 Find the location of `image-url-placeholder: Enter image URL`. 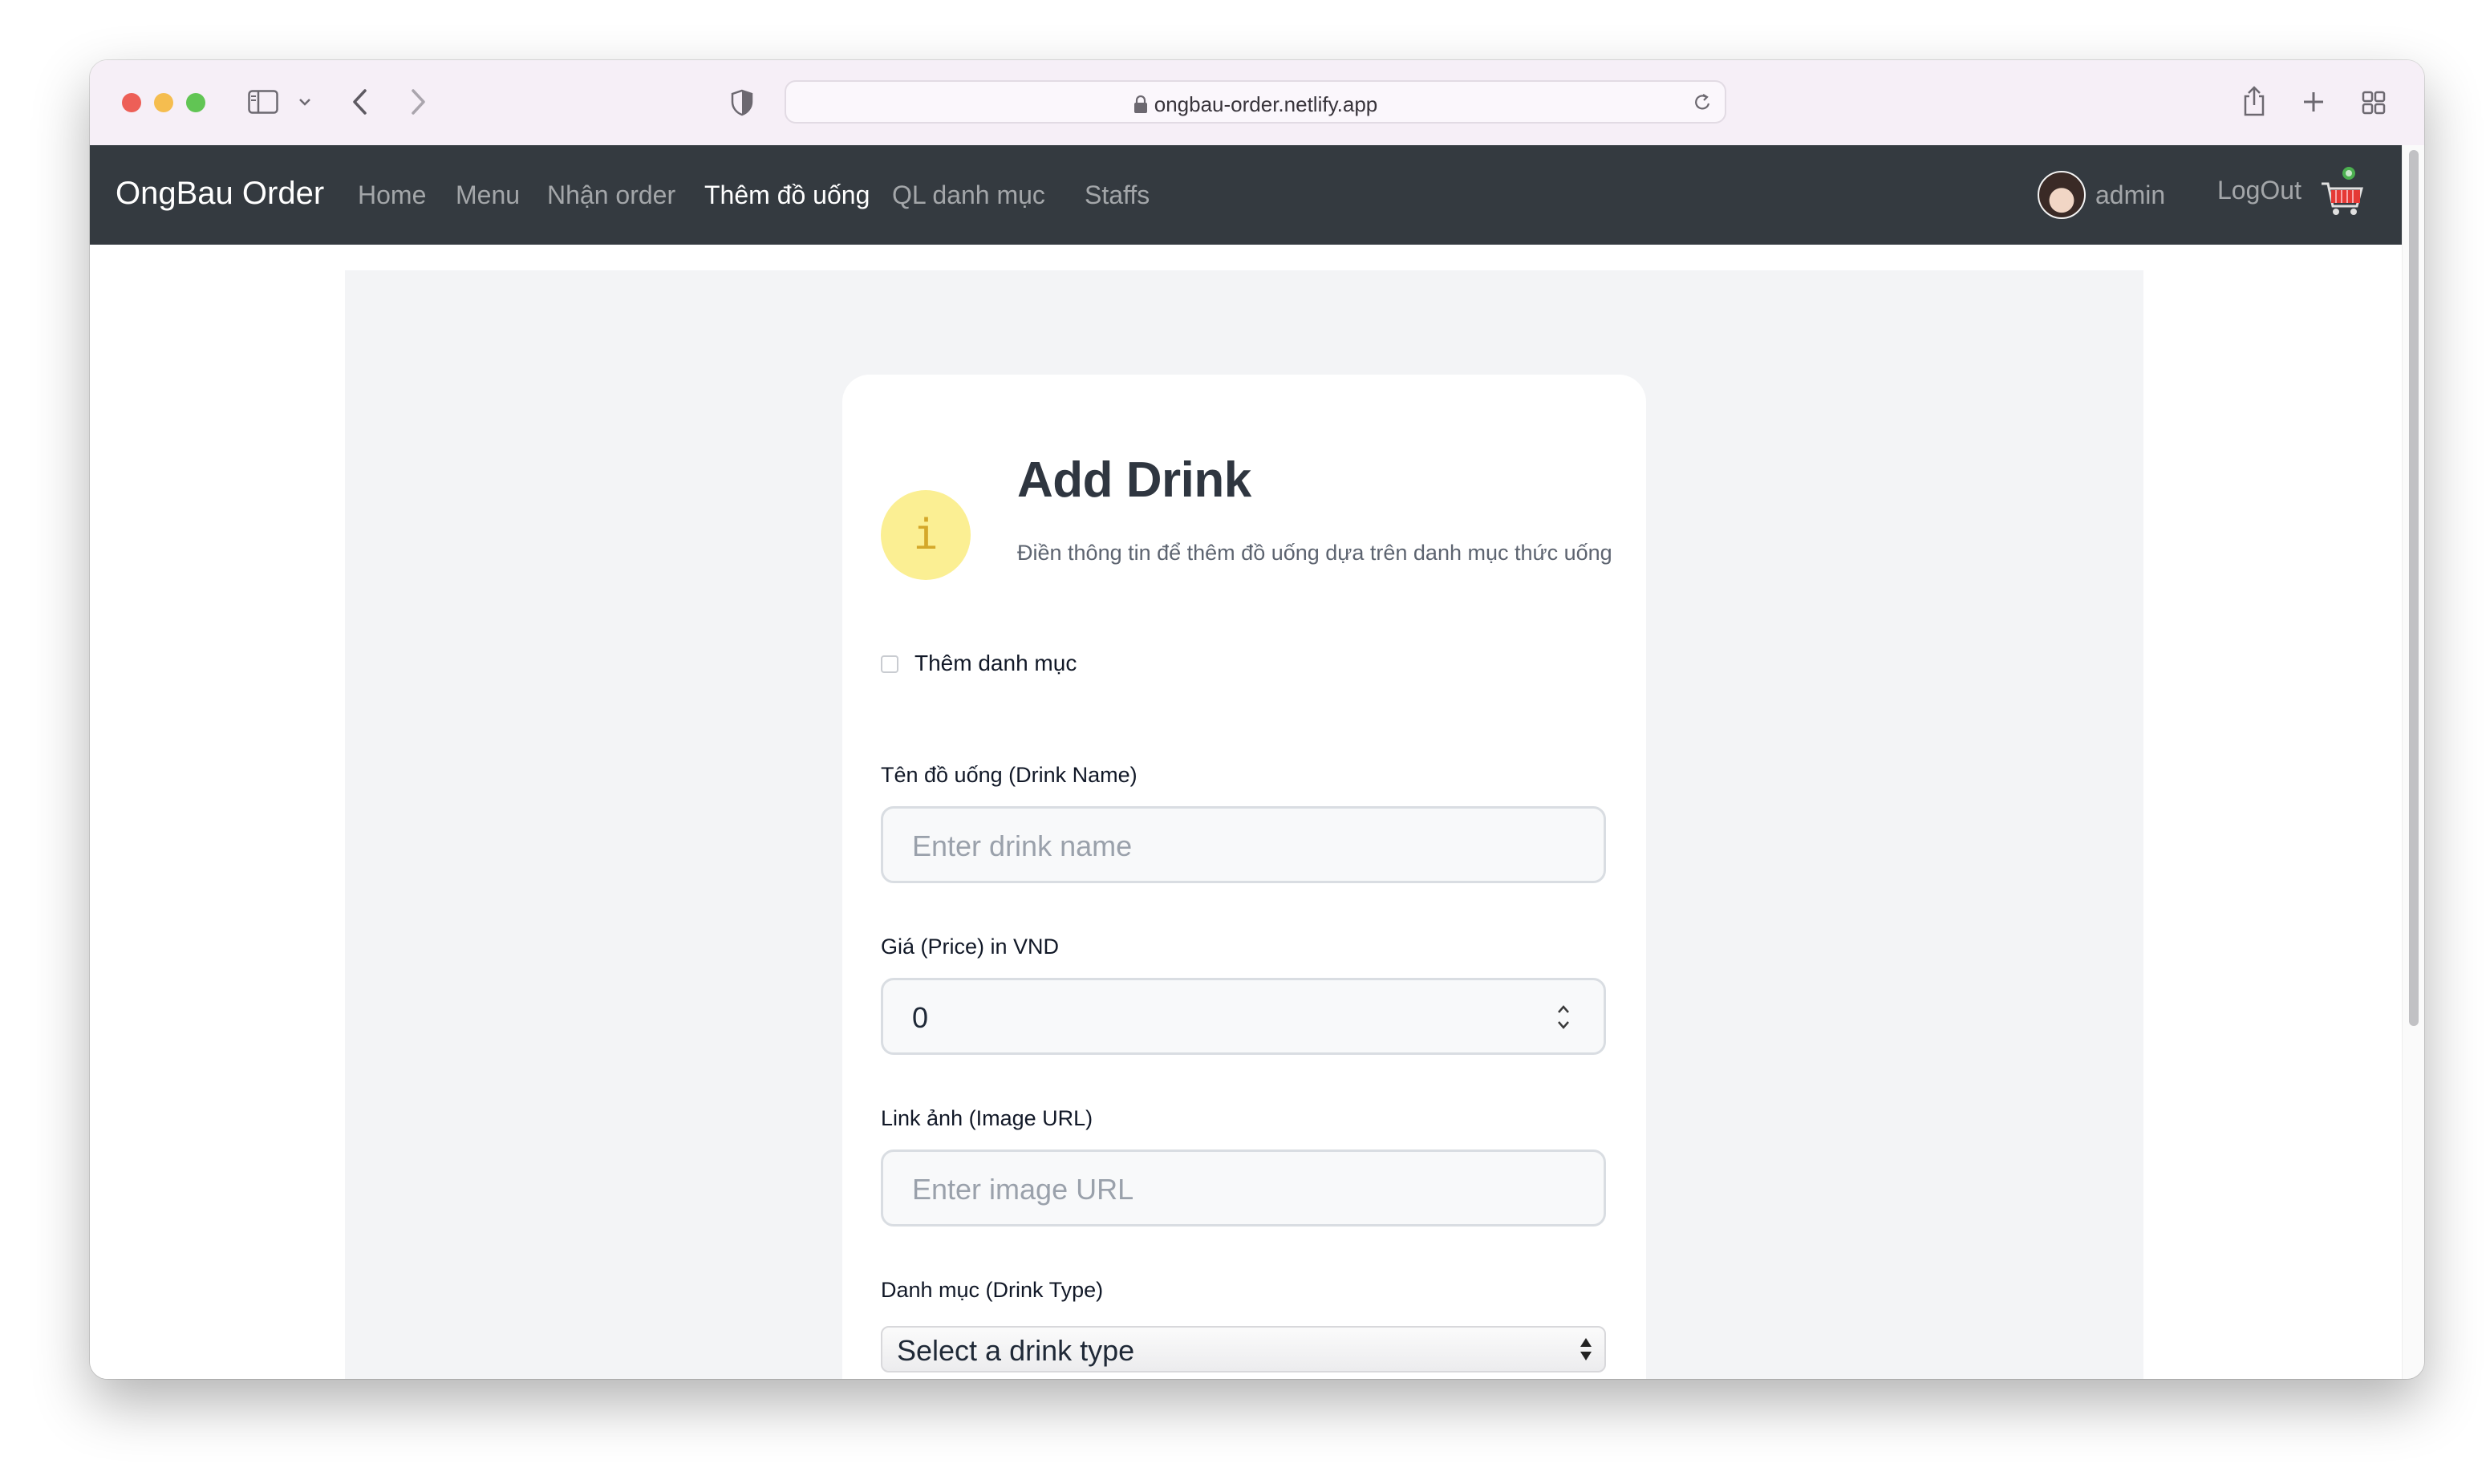

image-url-placeholder: Enter image URL is located at coordinates (1023, 1189).